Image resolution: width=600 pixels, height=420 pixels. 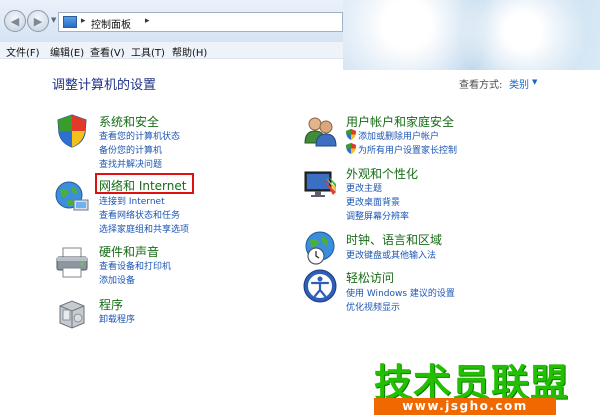 What do you see at coordinates (142, 185) in the screenshot?
I see `category-network-internet: 网络和 Internet` at bounding box center [142, 185].